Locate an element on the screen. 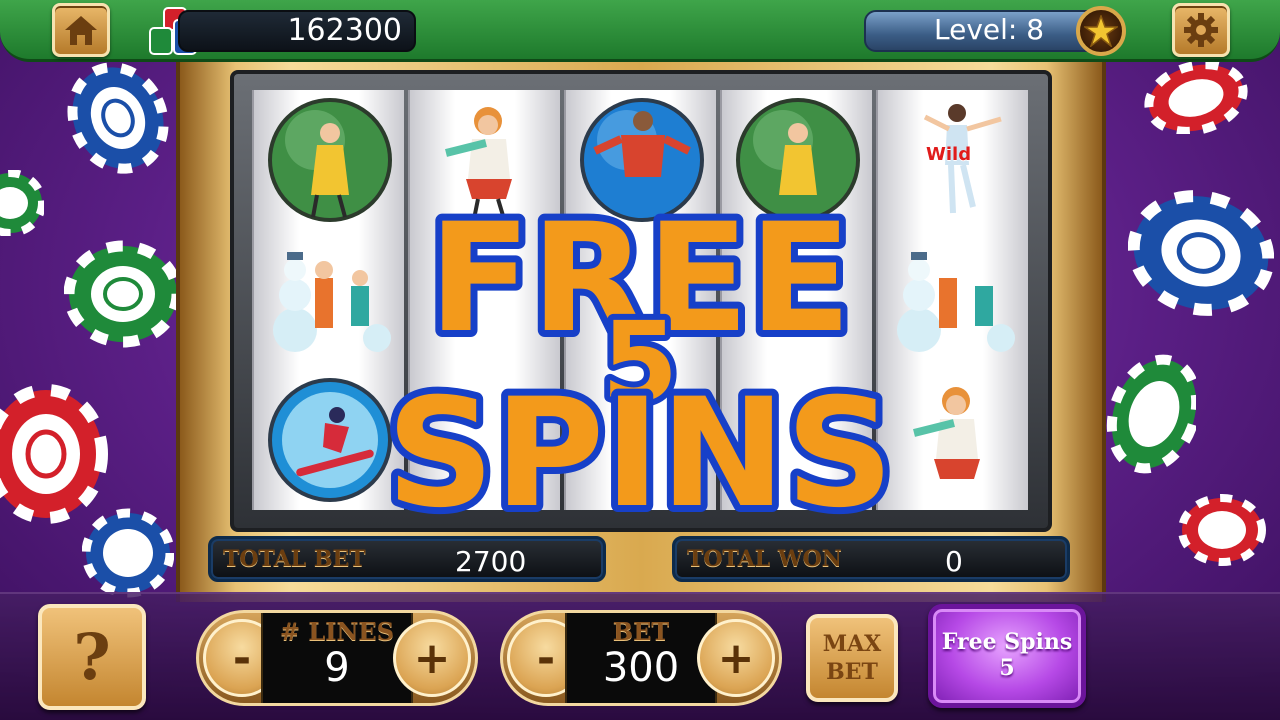 This screenshot has height=720, width=1280. lines-label: # LINES is located at coordinates (337, 631).